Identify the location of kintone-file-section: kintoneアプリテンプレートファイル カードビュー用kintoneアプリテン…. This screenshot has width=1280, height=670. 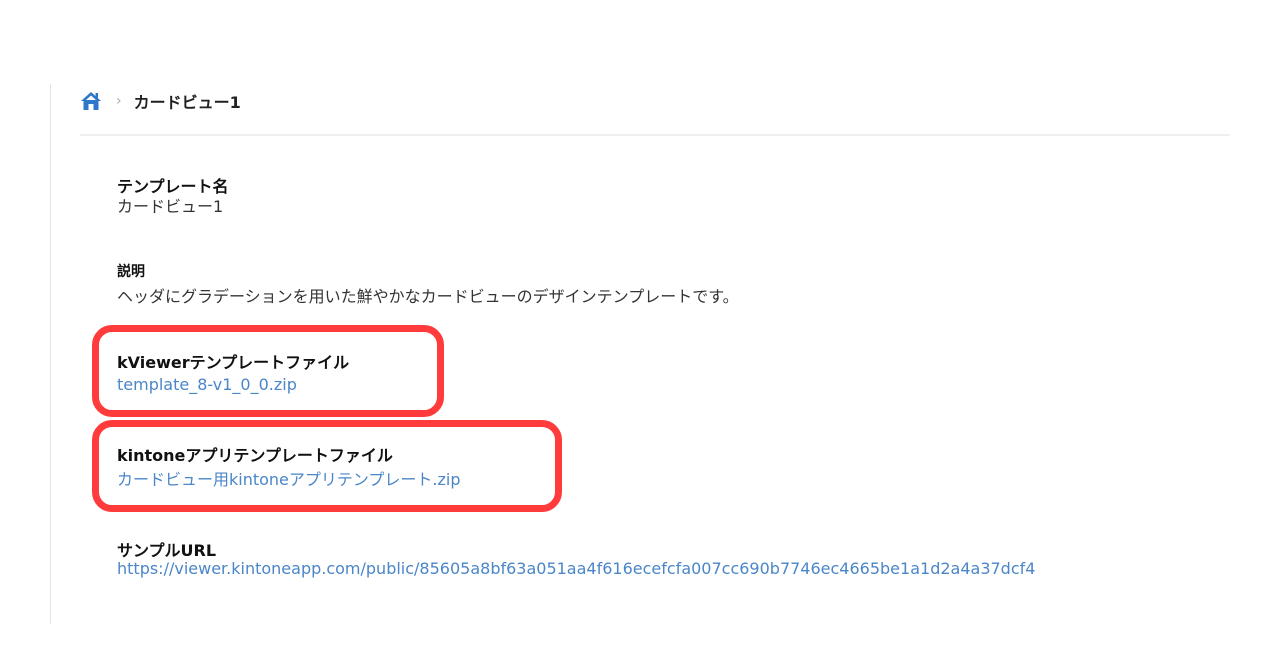
(289, 467).